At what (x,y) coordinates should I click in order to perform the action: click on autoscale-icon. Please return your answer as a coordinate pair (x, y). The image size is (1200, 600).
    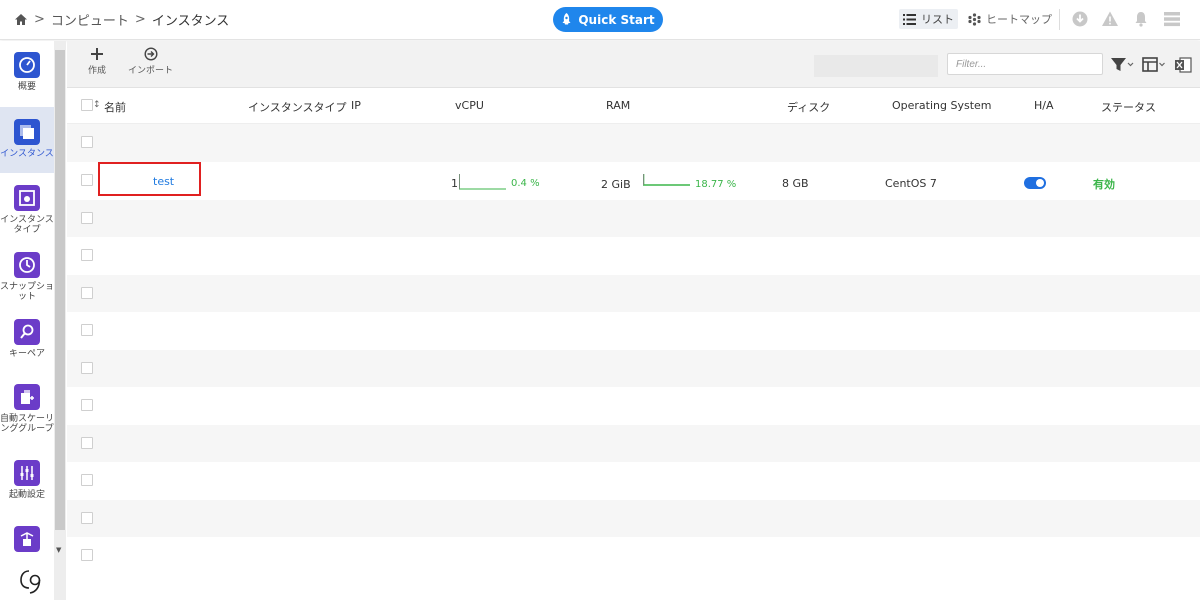
    Looking at the image, I should click on (27, 397).